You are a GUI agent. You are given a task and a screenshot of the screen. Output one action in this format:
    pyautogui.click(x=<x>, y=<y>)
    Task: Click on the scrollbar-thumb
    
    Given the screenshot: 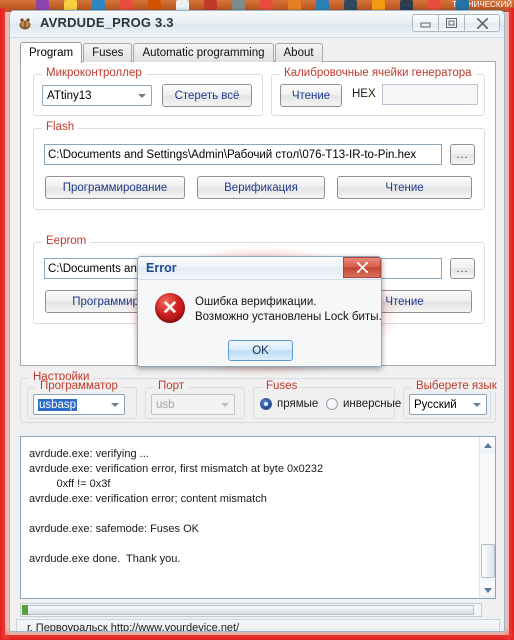 What is the action you would take?
    pyautogui.click(x=488, y=561)
    